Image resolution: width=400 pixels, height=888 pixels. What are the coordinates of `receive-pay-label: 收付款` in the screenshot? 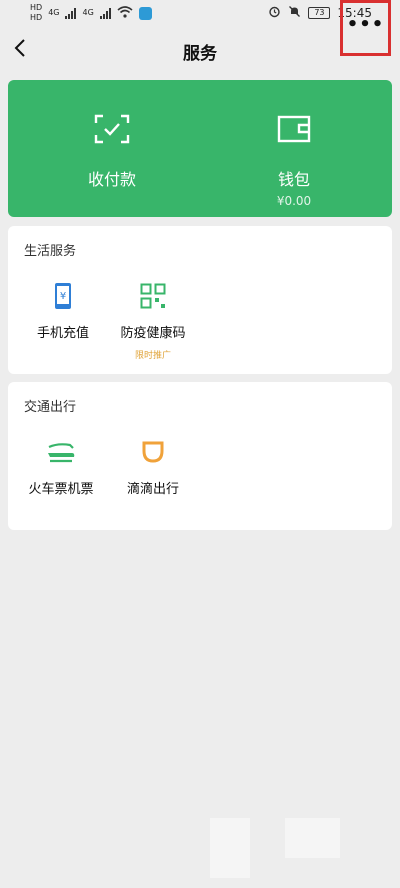 It's located at (111, 179).